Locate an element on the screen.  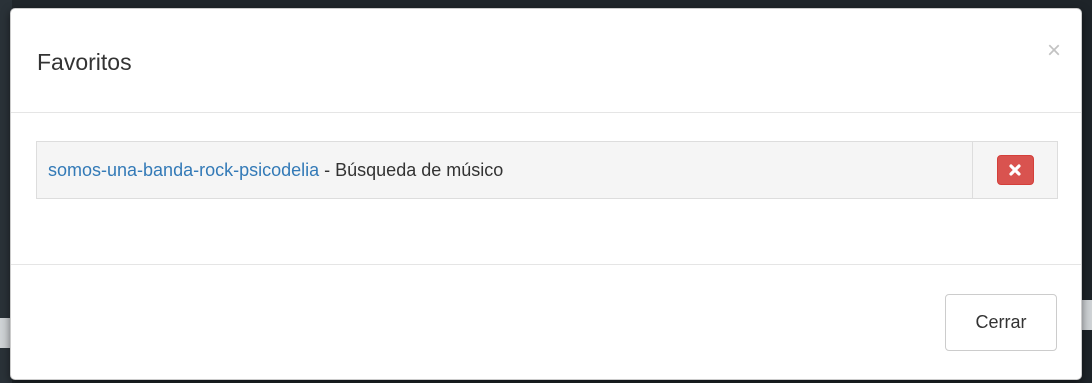
remove-icon is located at coordinates (1015, 170).